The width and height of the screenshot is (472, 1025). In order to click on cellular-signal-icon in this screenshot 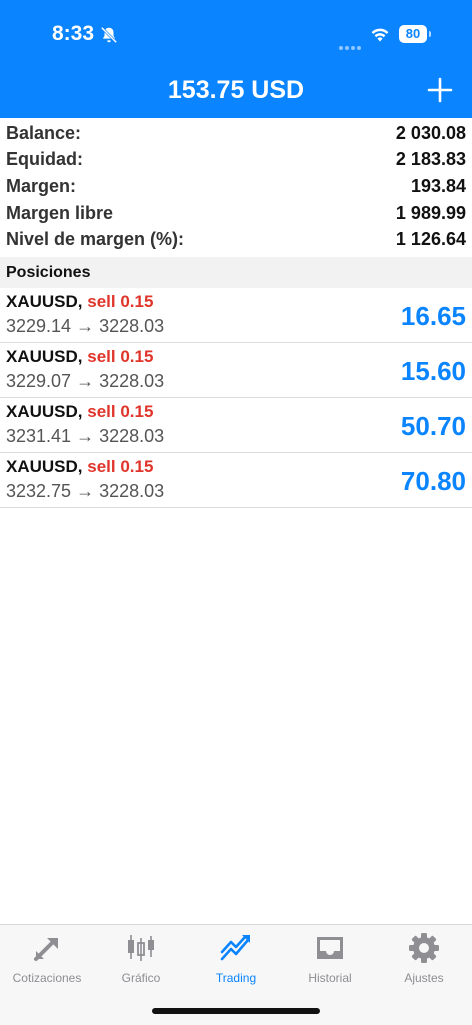, I will do `click(351, 46)`.